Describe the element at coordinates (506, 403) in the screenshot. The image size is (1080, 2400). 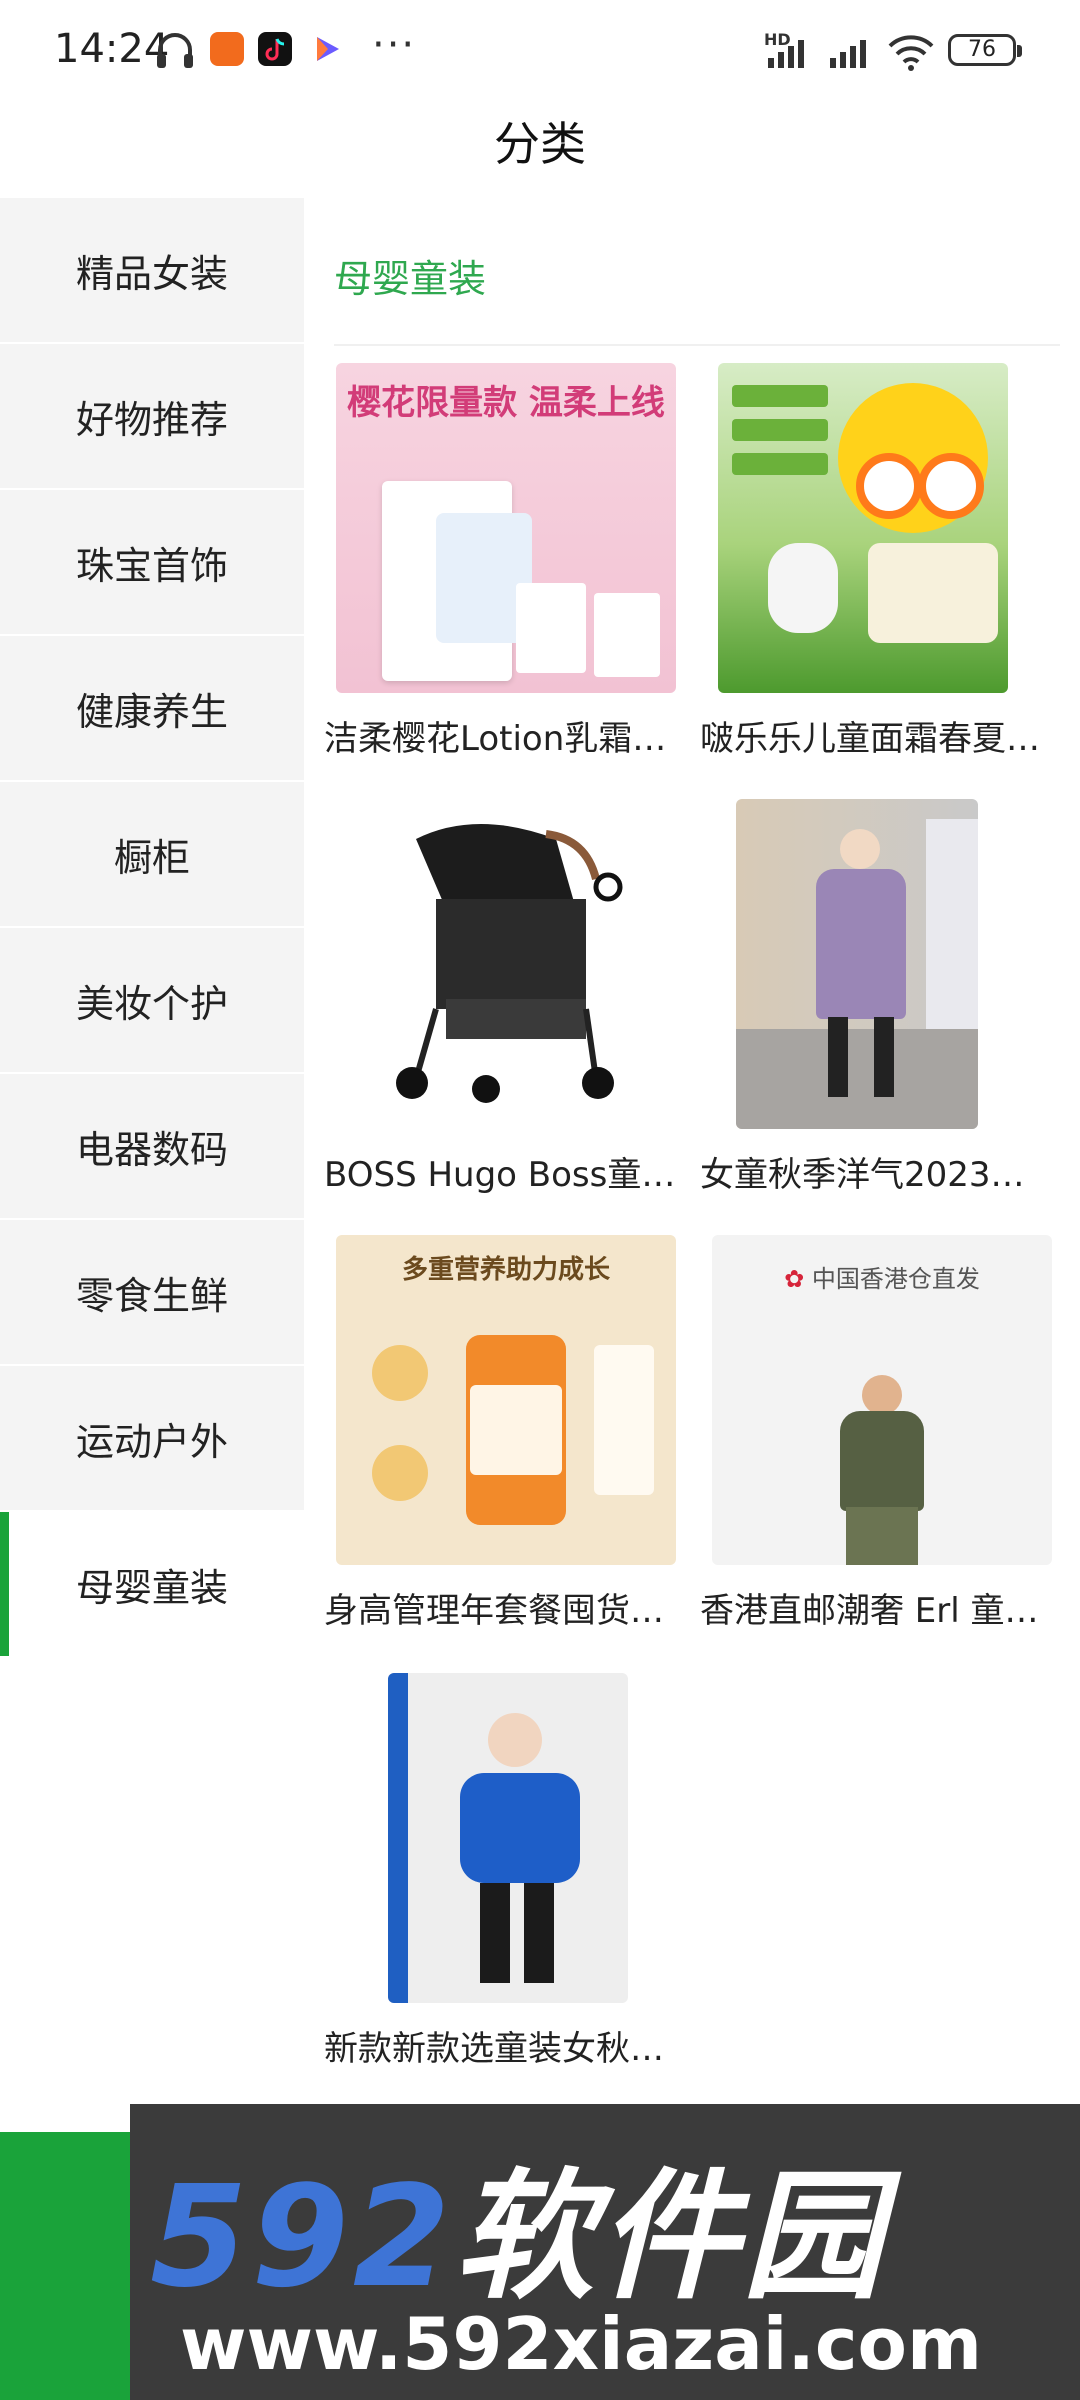
I see `product-image-text: 樱花限量款 温柔上线` at that location.